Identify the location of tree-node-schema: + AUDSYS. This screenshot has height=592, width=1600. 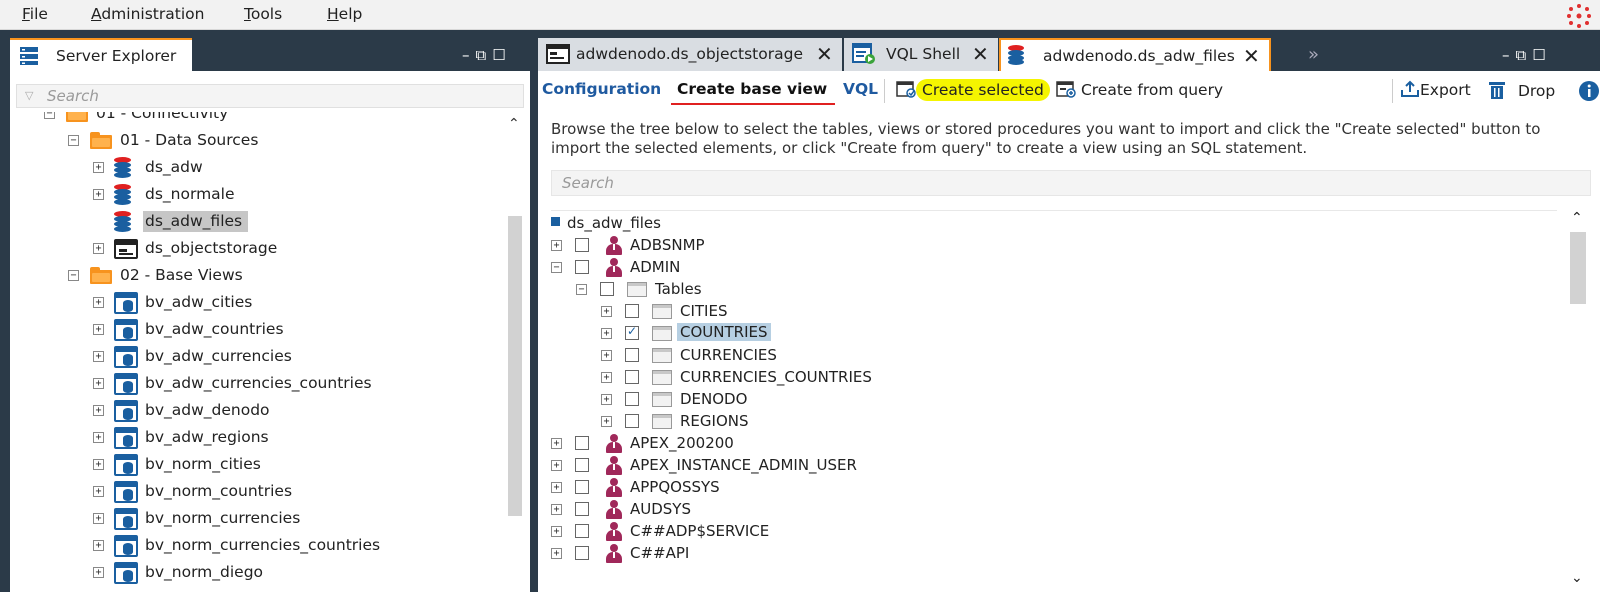
(1051, 510).